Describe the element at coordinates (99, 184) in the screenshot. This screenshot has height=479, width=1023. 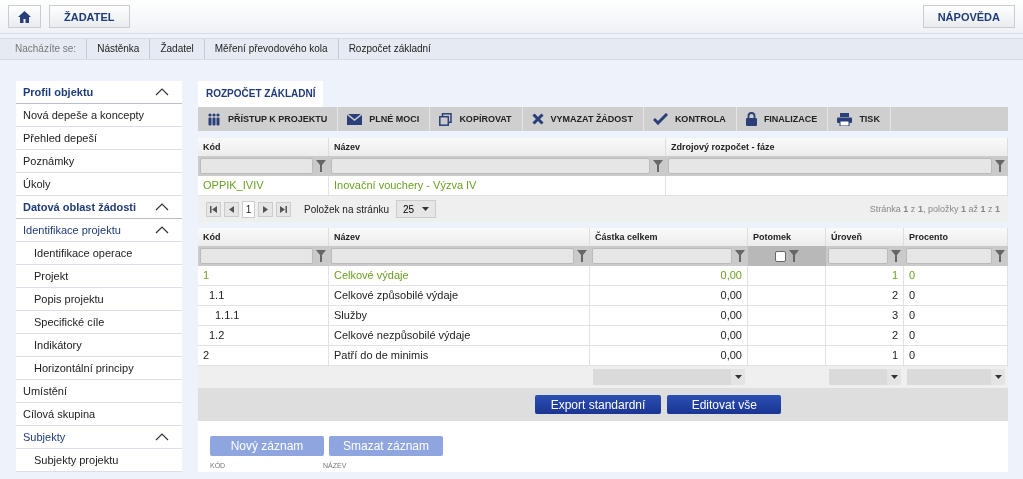
I see `sidebar-item: Úkoly` at that location.